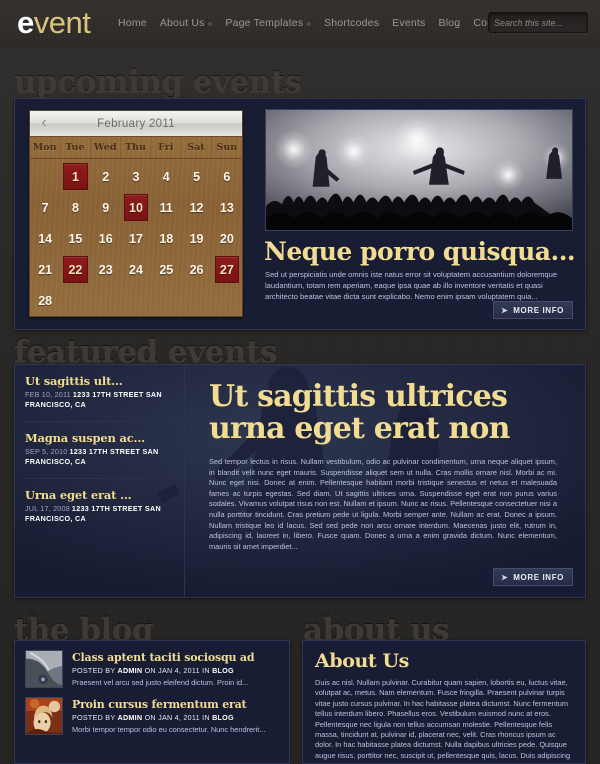 The image size is (600, 764). I want to click on calendar-event-day: 27, so click(227, 269).